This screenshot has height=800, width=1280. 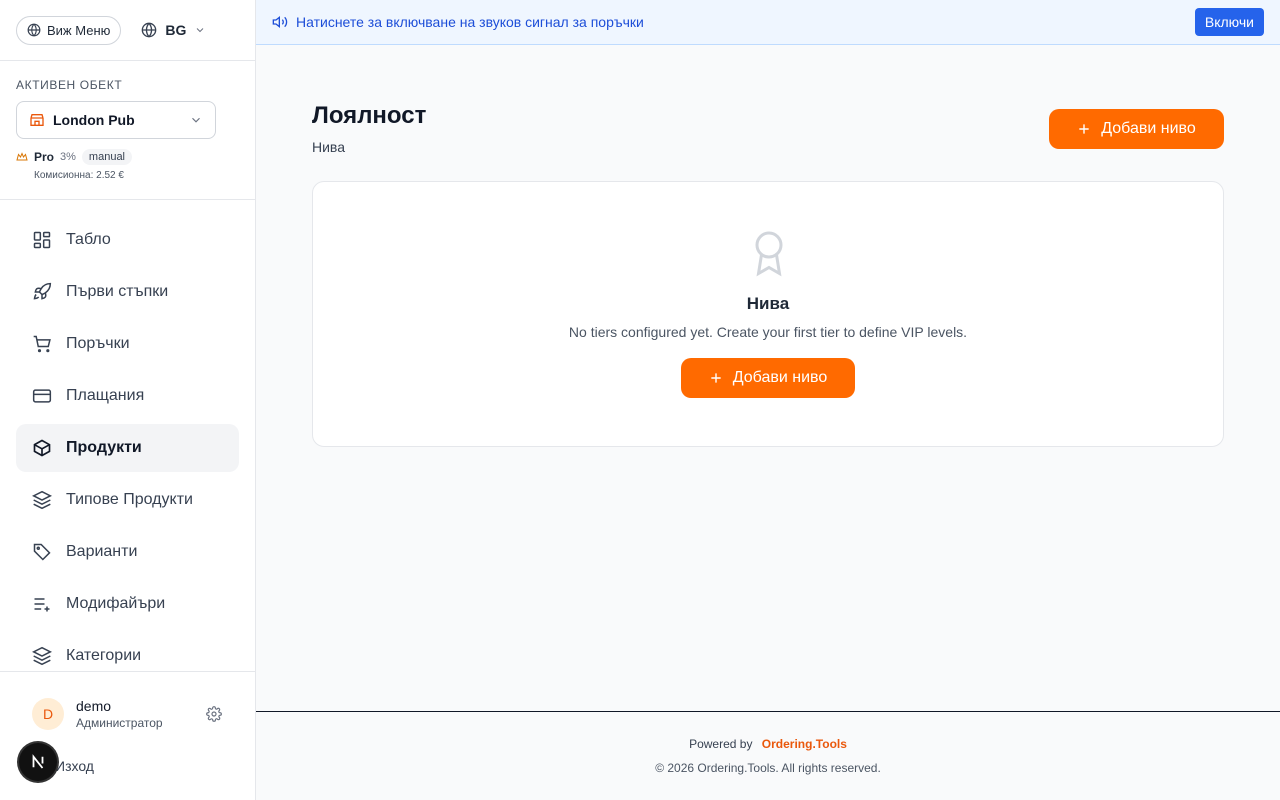 I want to click on venue-select: London Pub, so click(x=116, y=120).